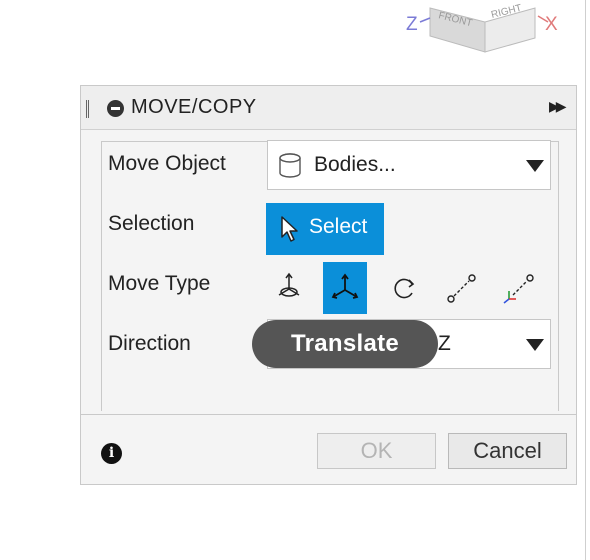  Describe the element at coordinates (167, 163) in the screenshot. I see `move-object-label: Move Object` at that location.